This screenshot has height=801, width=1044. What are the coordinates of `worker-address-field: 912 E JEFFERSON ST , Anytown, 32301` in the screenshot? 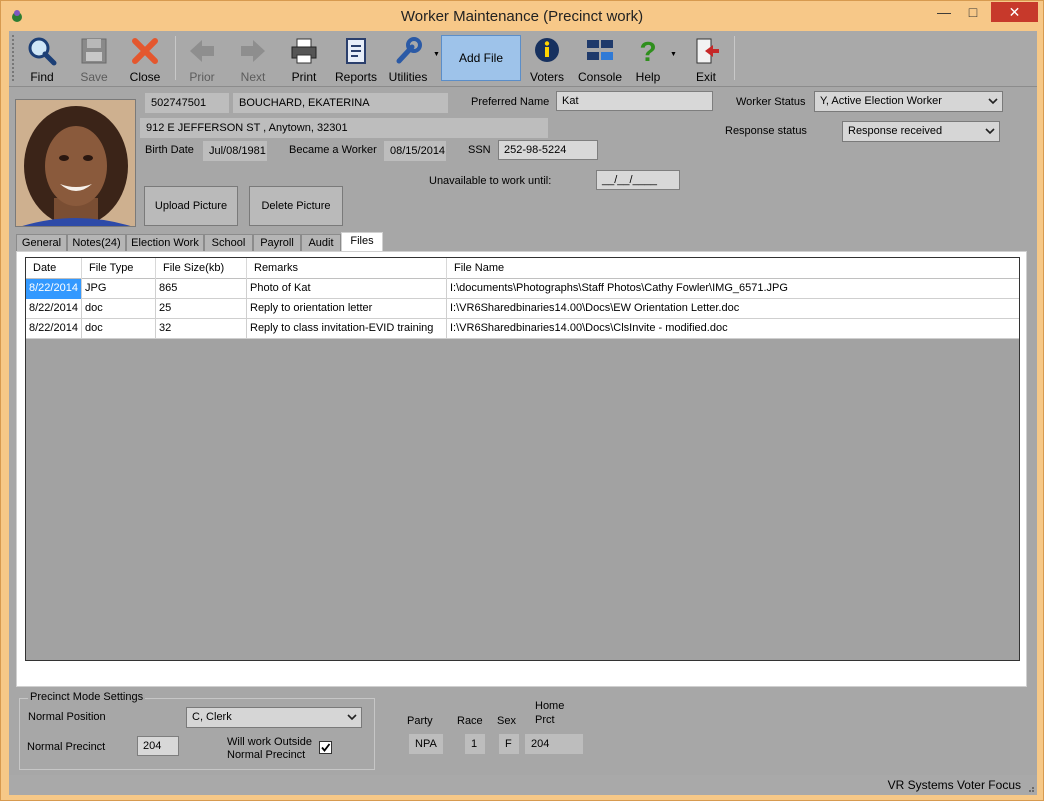 It's located at (344, 128).